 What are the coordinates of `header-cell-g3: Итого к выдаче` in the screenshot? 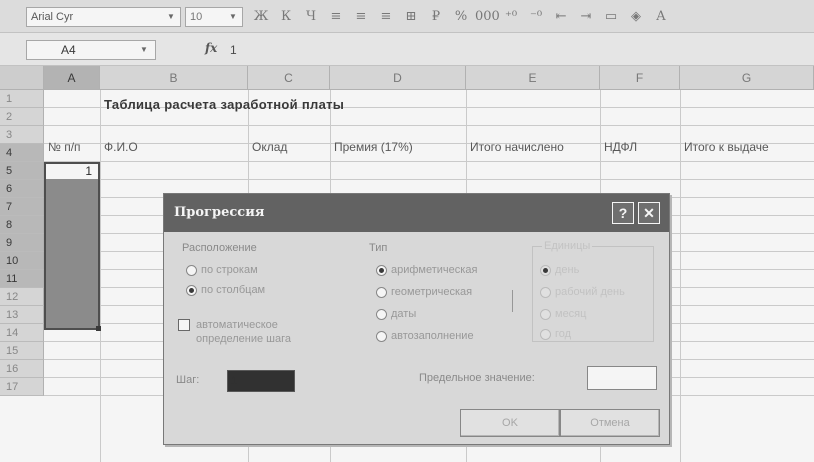 It's located at (748, 147).